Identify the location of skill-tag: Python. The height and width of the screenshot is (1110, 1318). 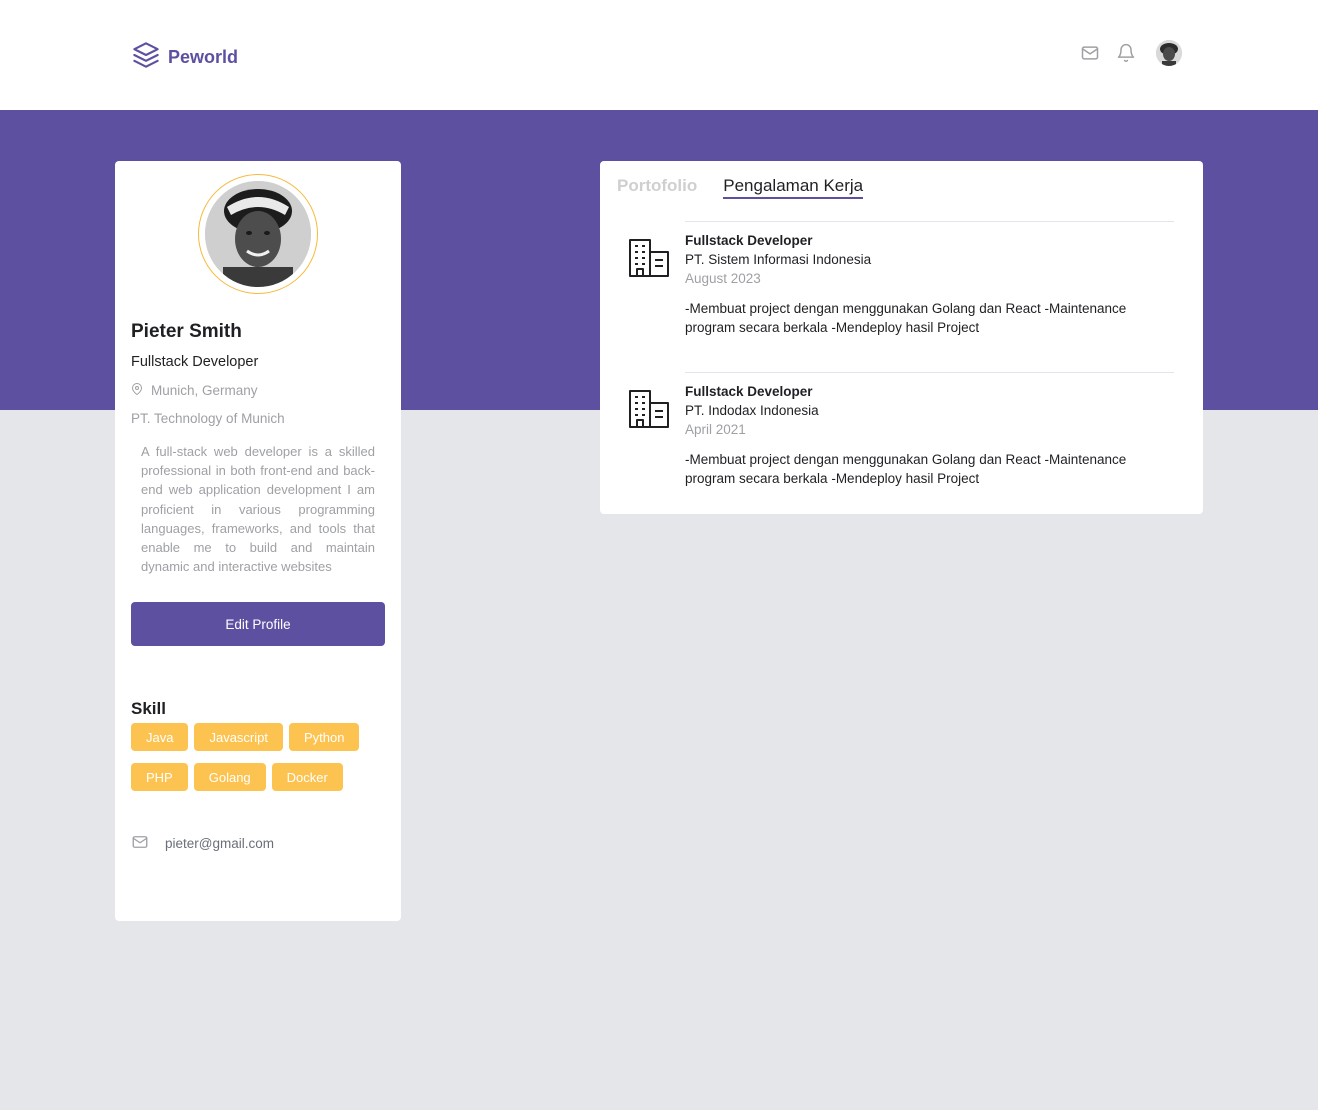
(324, 737).